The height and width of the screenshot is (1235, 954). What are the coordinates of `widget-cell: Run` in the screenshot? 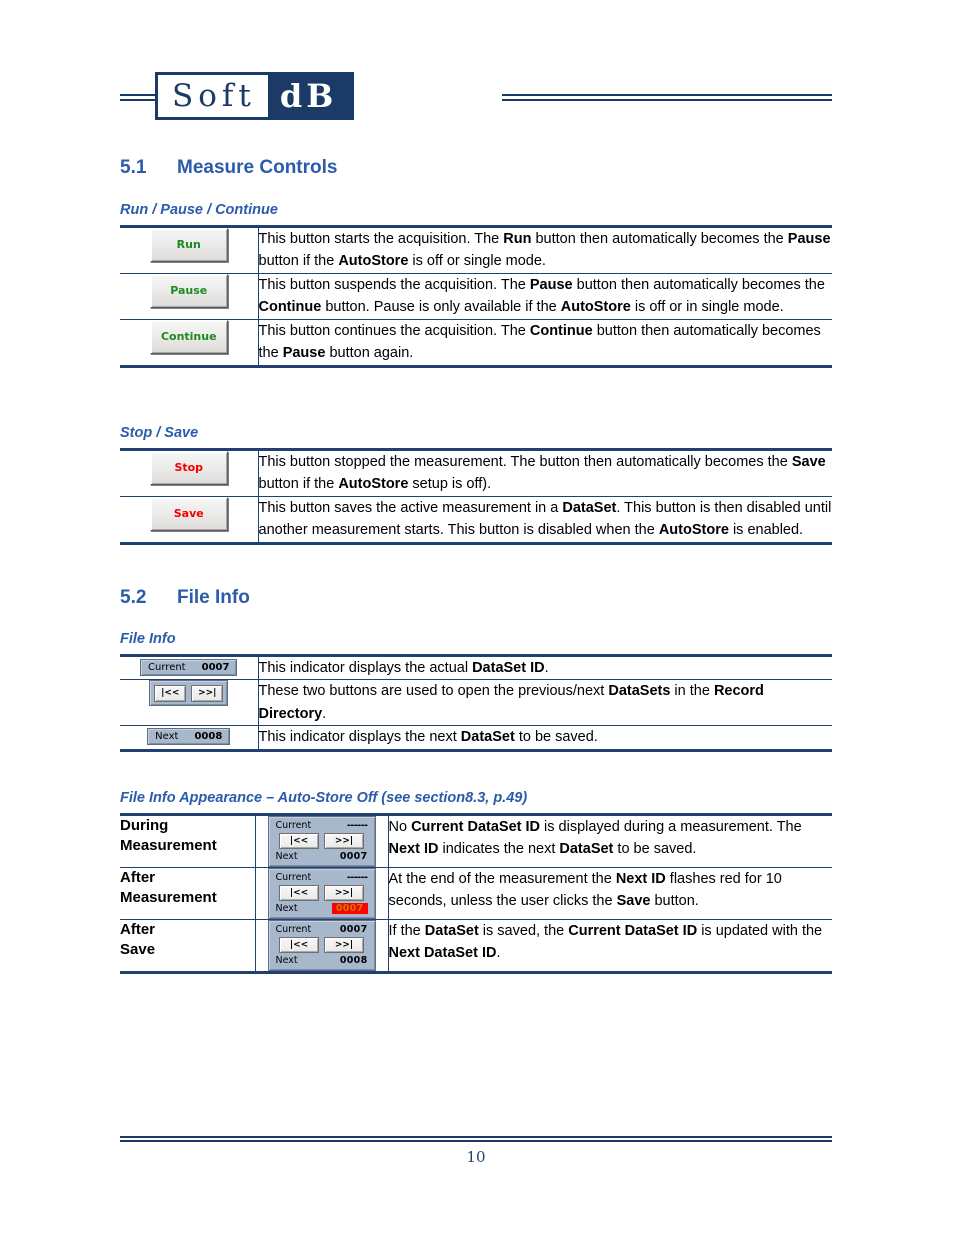 It's located at (189, 250).